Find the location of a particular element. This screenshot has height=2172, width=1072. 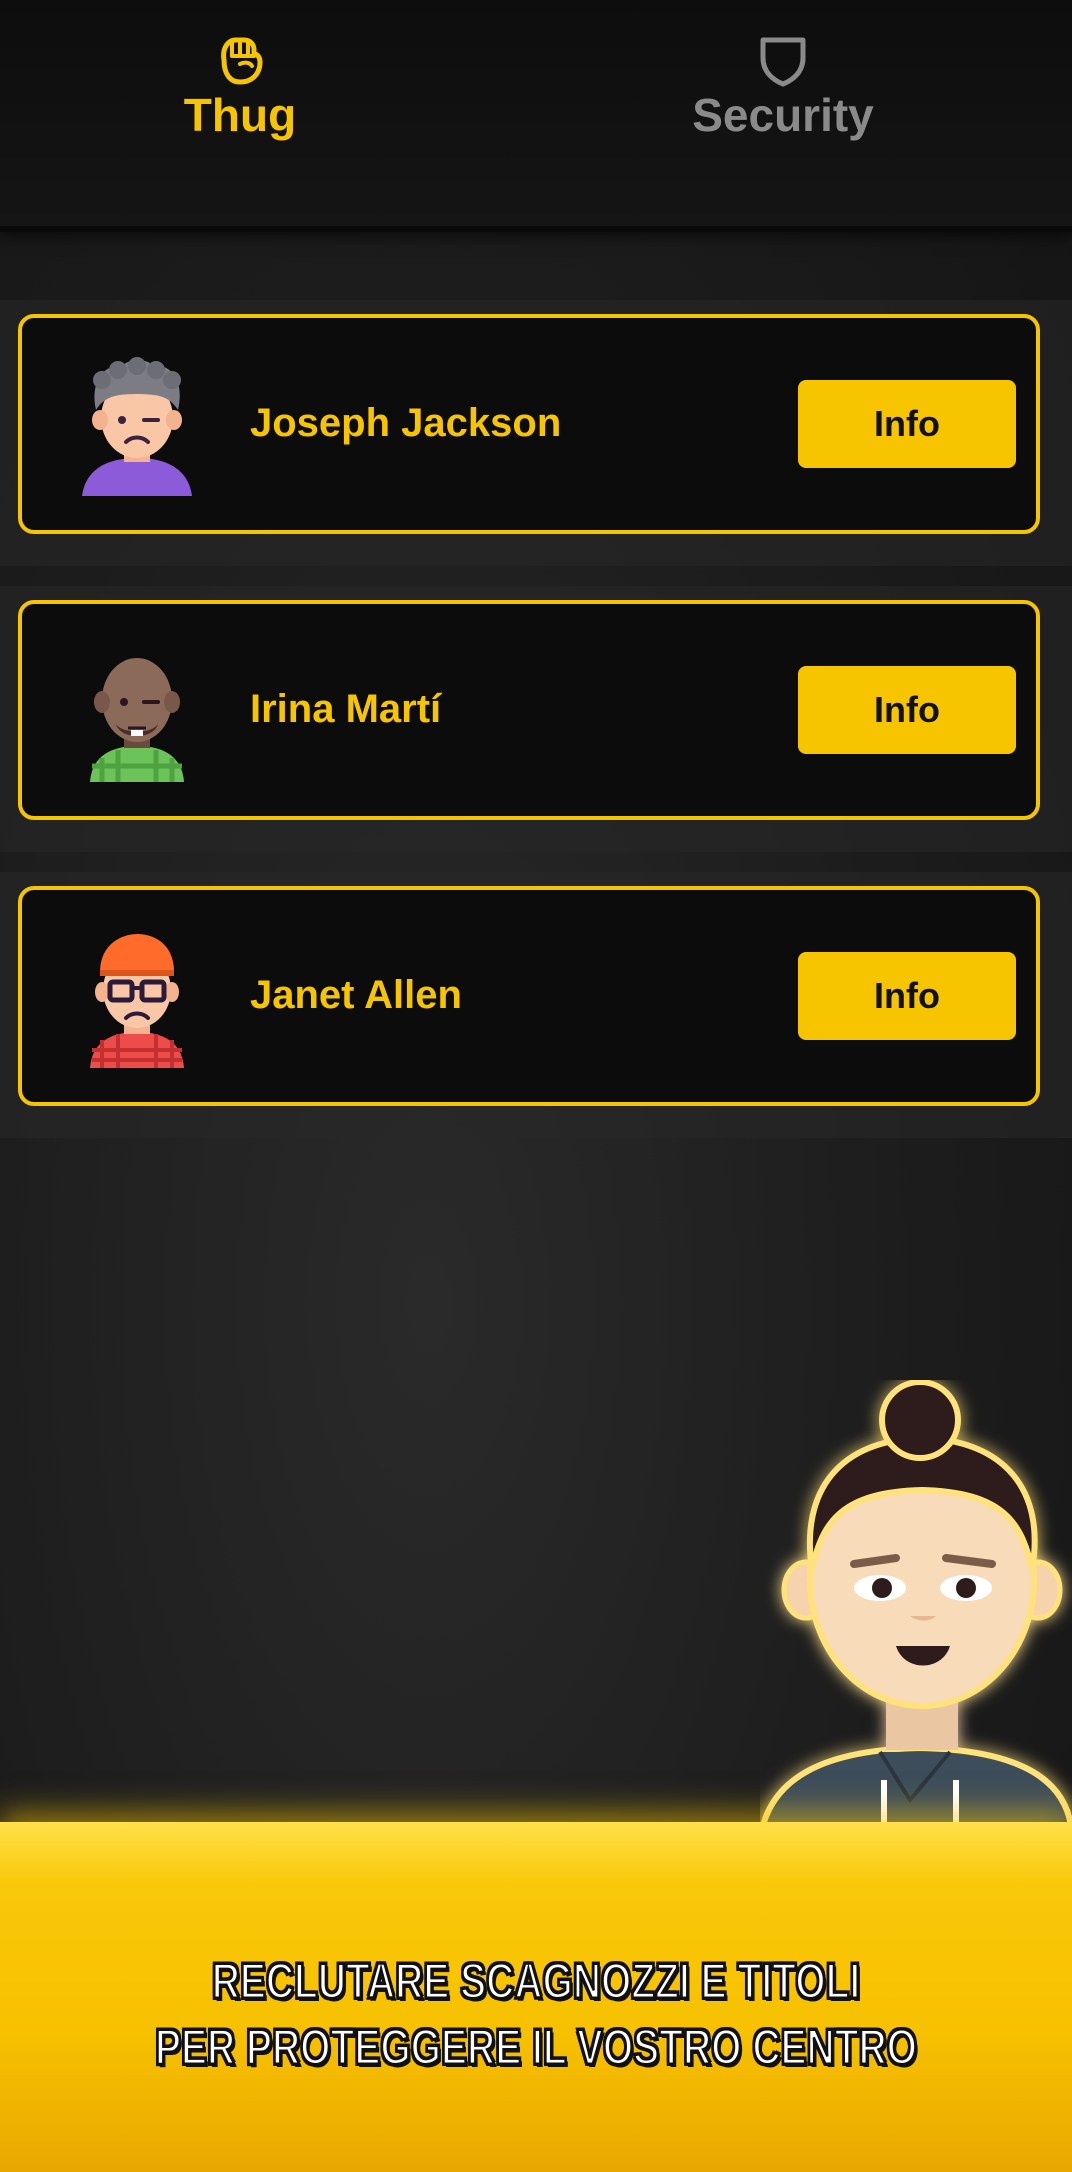

shield-icon is located at coordinates (783, 62).